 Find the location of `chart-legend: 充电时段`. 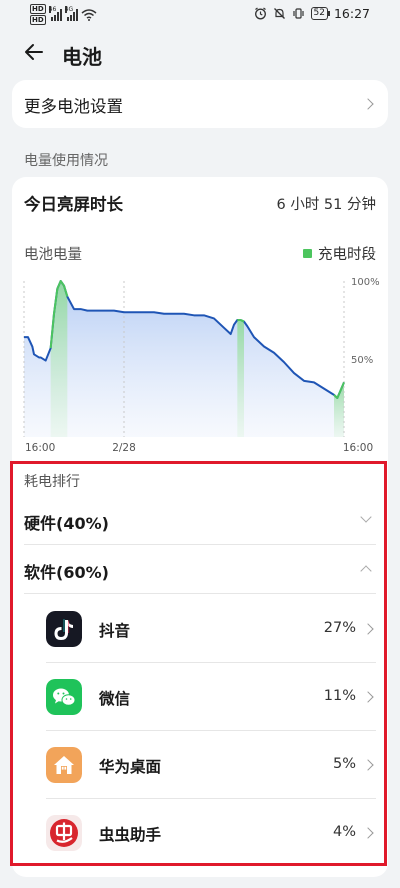

chart-legend: 充电时段 is located at coordinates (339, 253).